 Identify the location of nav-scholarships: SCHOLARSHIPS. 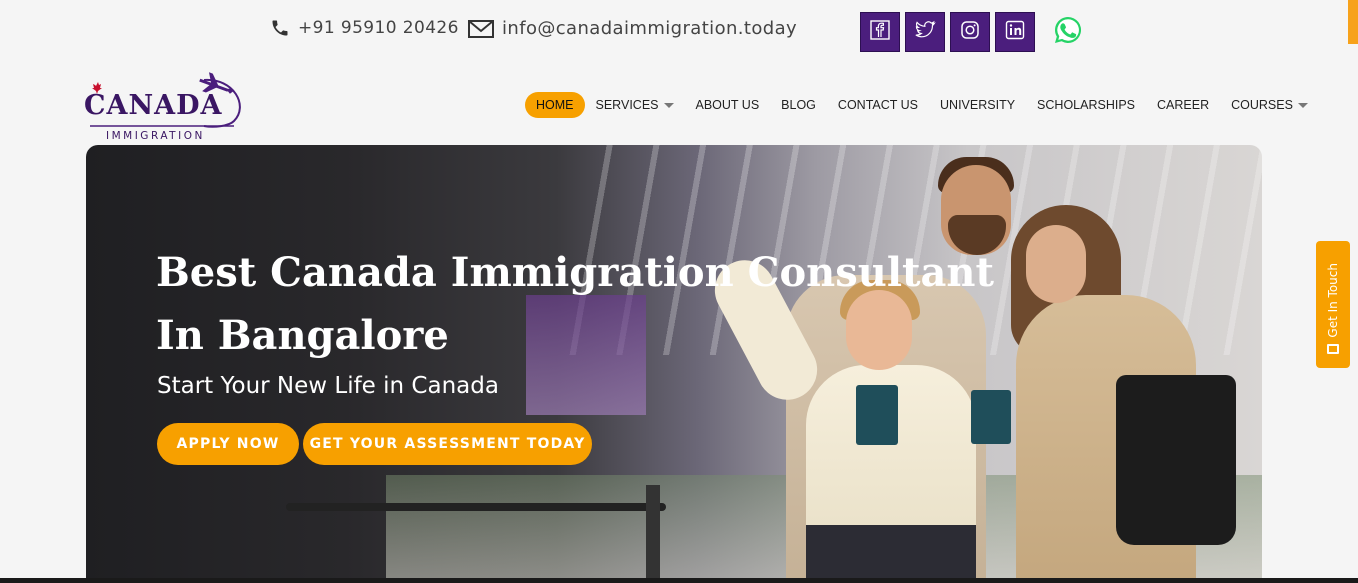
(1086, 105).